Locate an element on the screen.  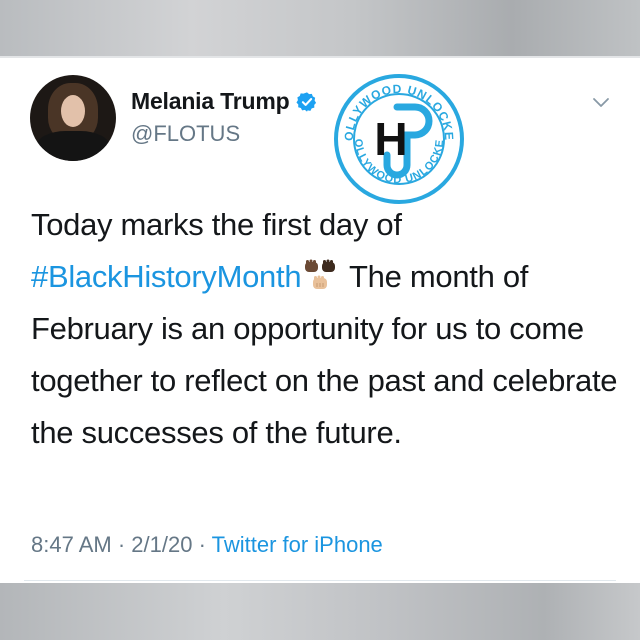
card-top-divider is located at coordinates (320, 57).